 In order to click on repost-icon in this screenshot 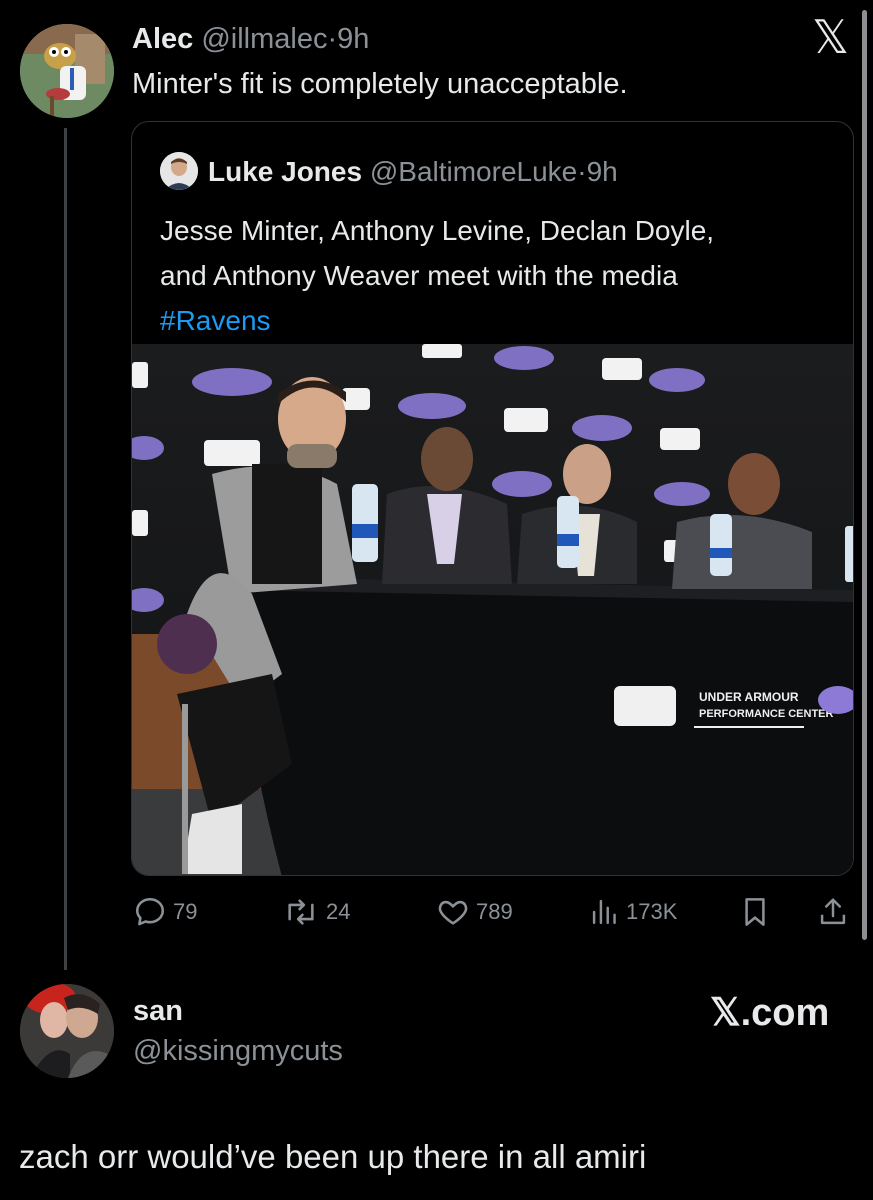, I will do `click(301, 912)`.